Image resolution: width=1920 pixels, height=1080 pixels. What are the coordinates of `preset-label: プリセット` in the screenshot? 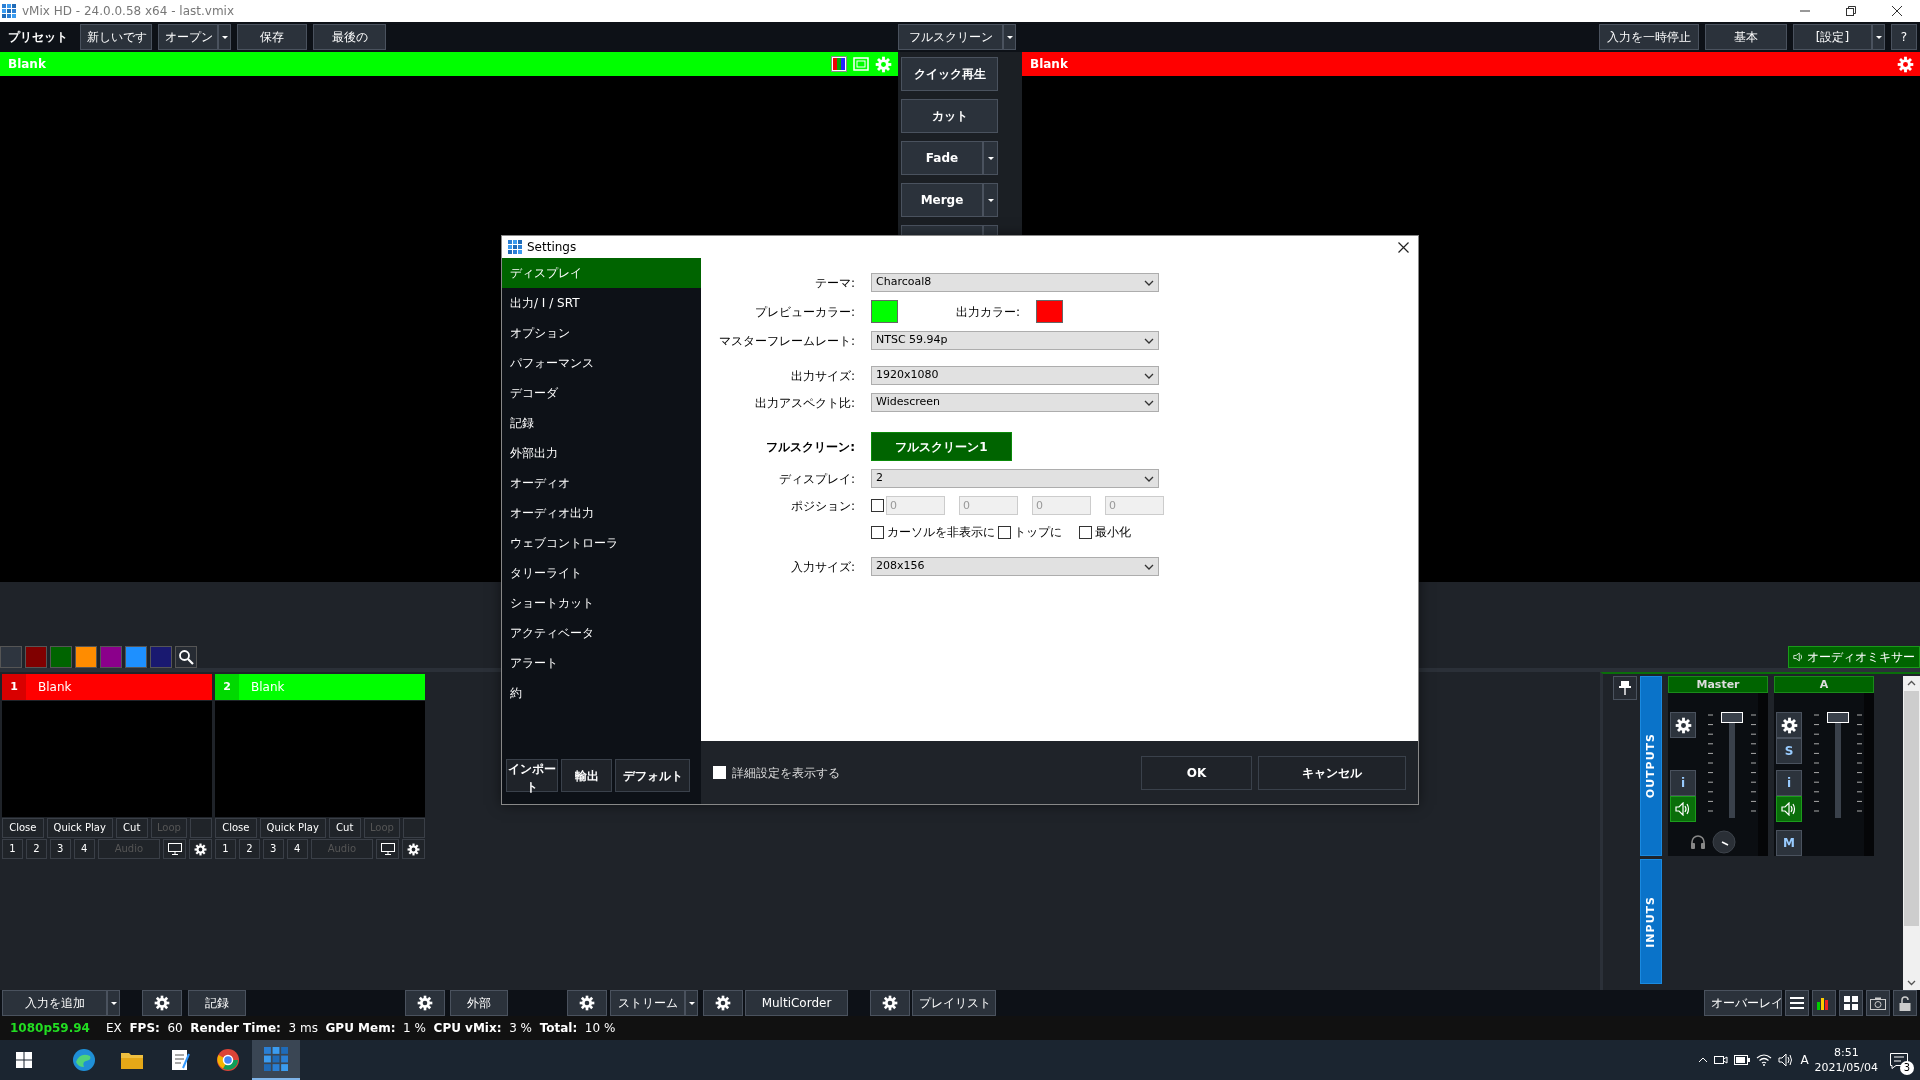 It's located at (38, 37).